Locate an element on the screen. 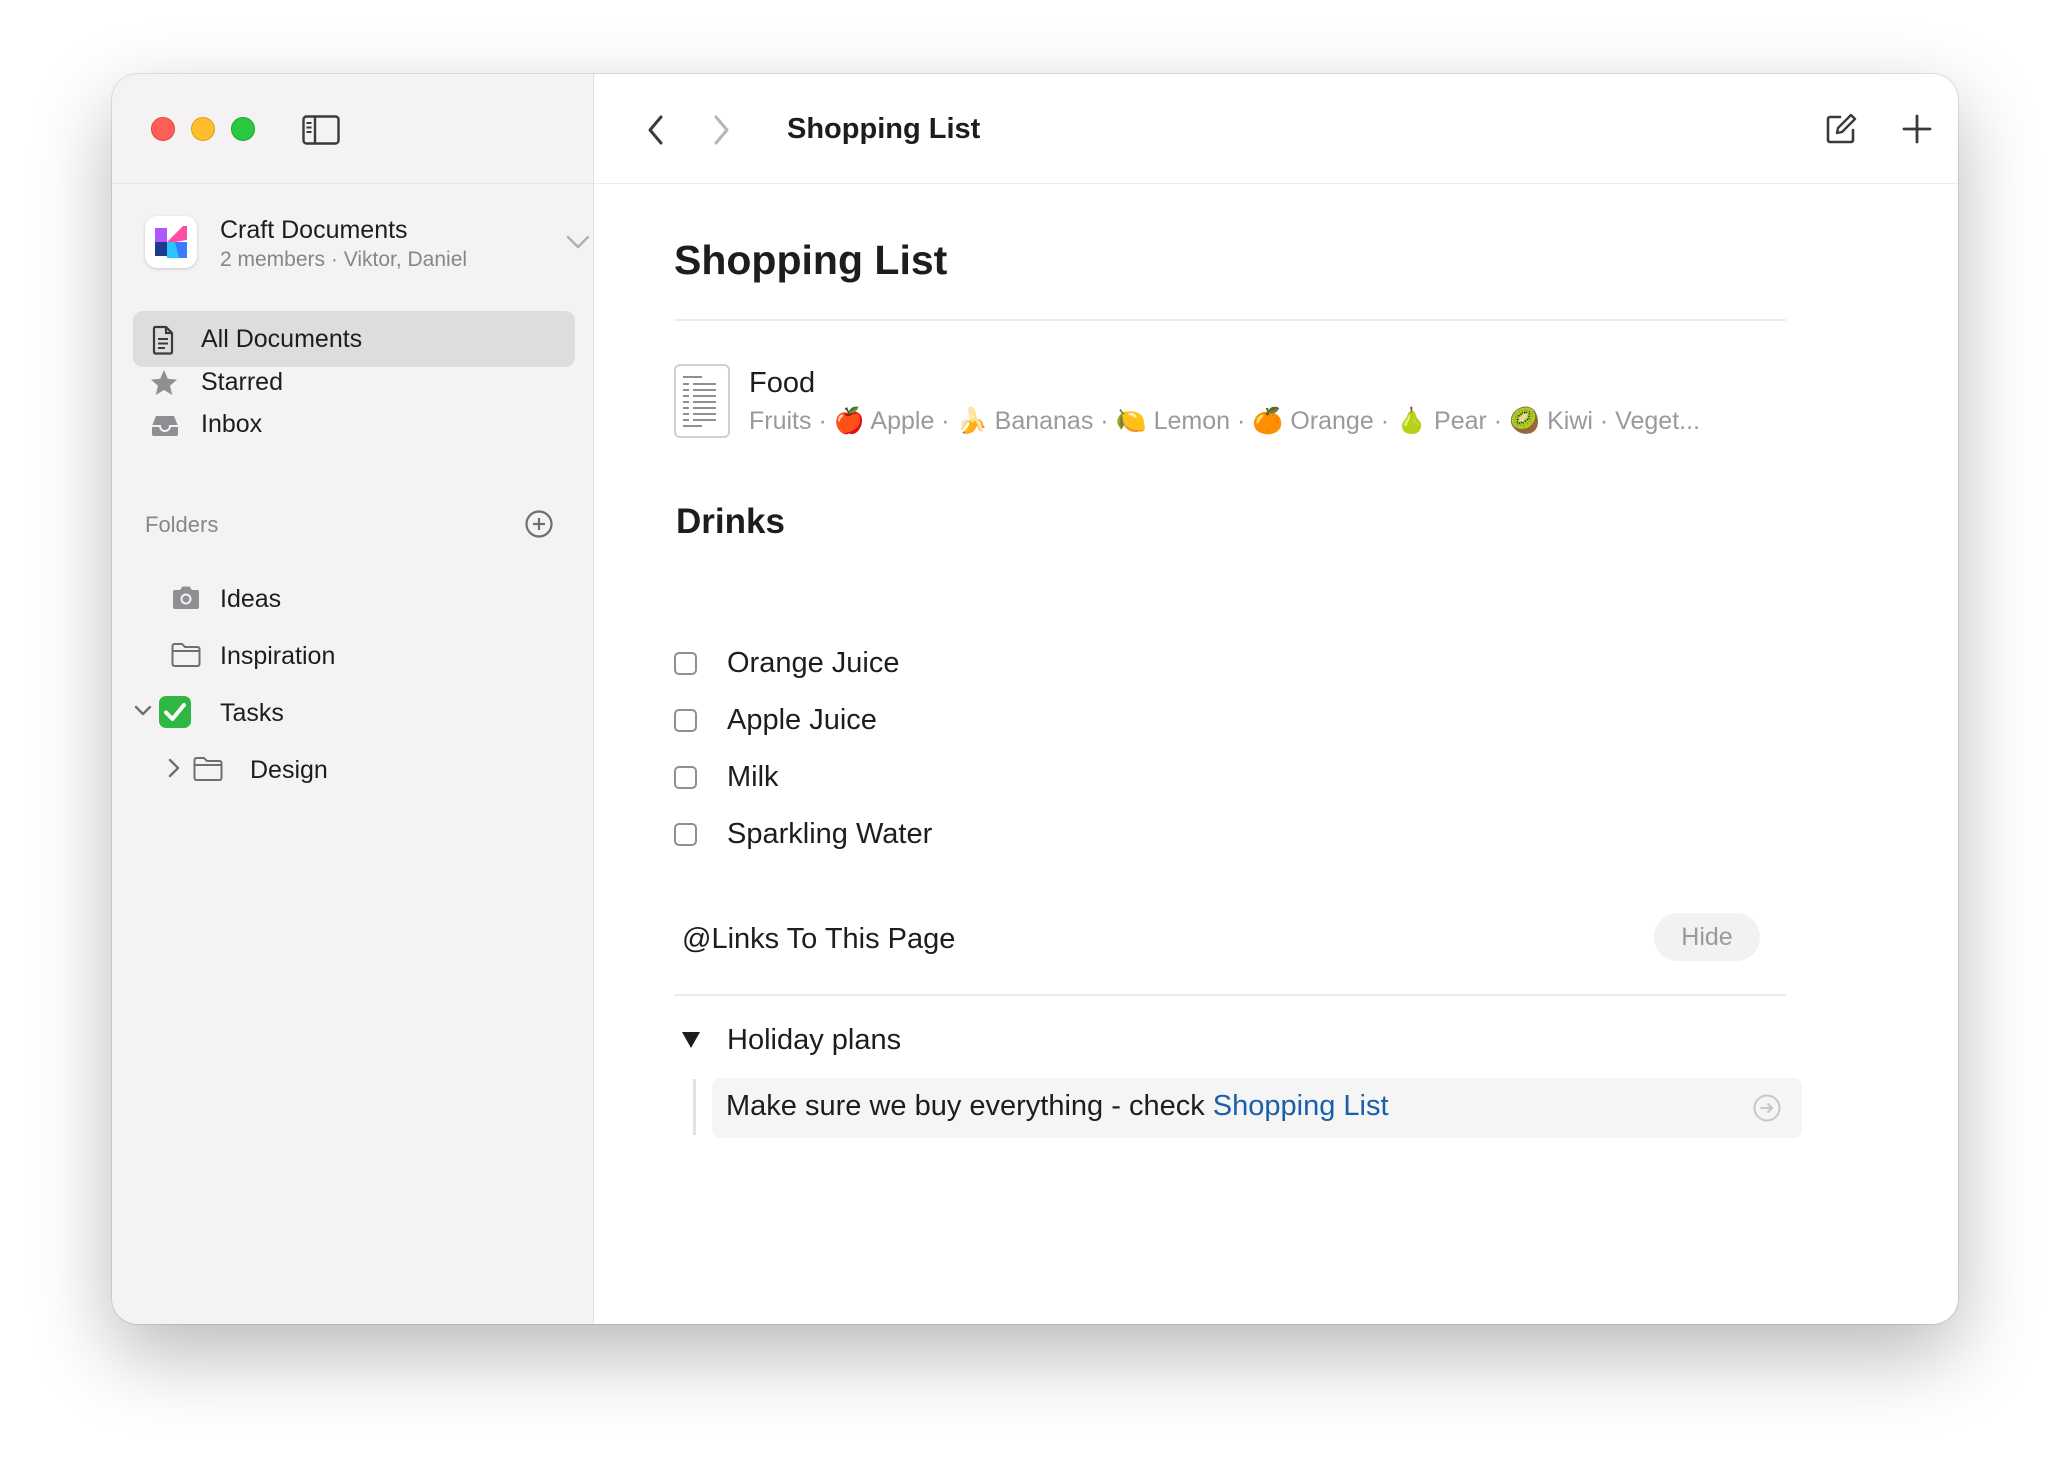 The image size is (2060, 1466). camera-icon is located at coordinates (186, 600).